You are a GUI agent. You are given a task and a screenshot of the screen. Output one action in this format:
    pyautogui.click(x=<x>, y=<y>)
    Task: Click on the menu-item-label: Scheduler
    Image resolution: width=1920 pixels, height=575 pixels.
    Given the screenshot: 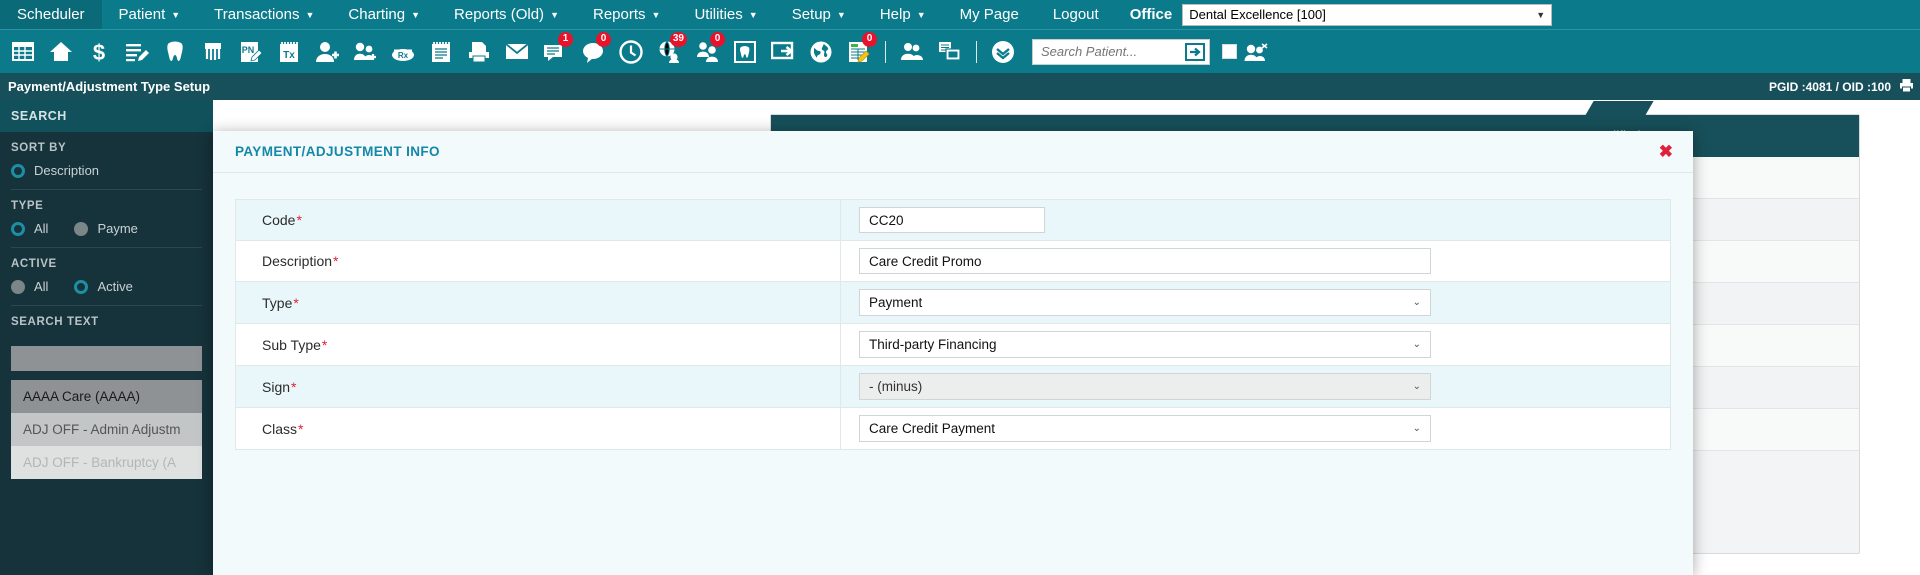 What is the action you would take?
    pyautogui.click(x=51, y=14)
    